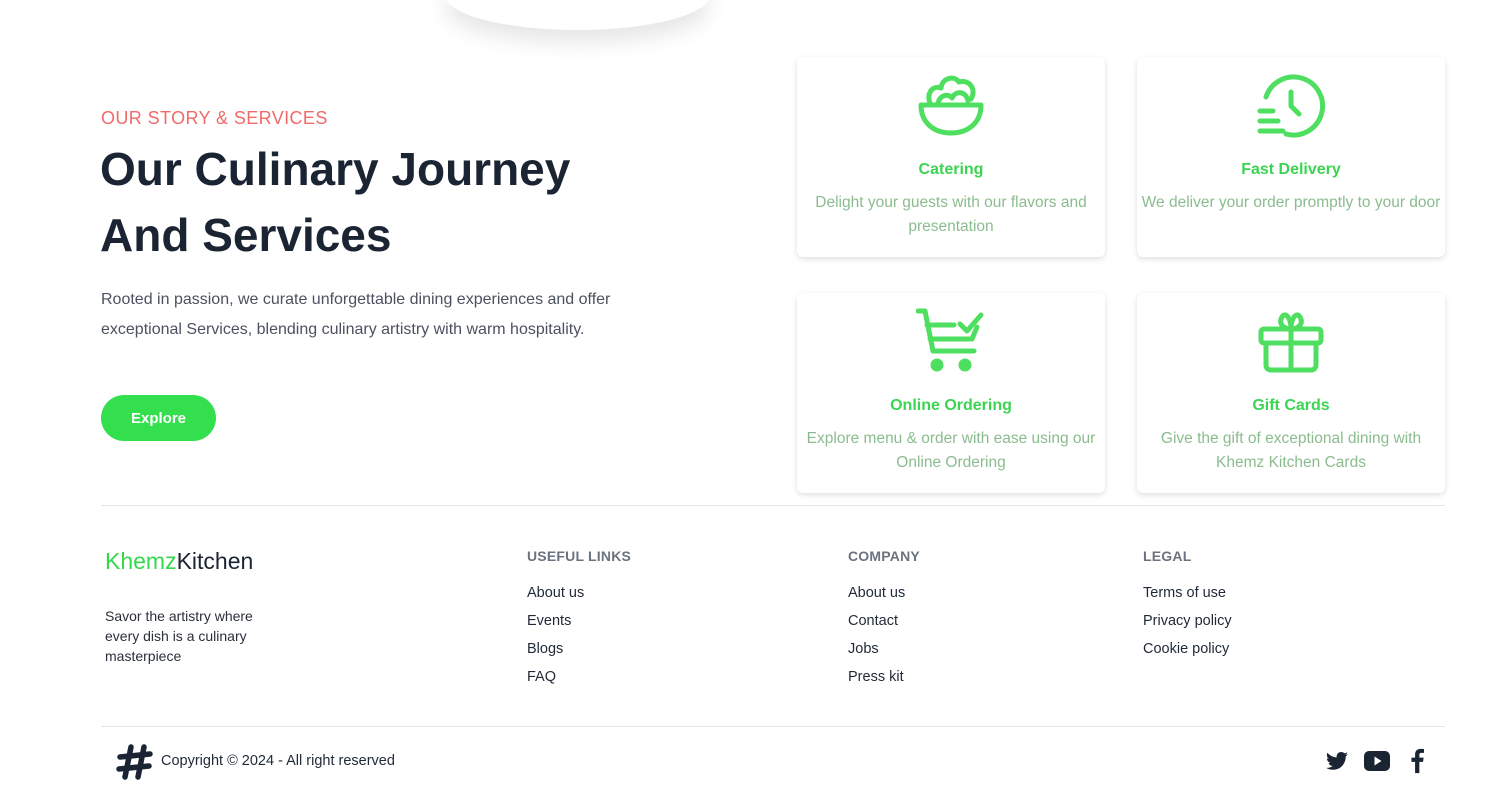 The width and height of the screenshot is (1497, 810). What do you see at coordinates (141, 561) in the screenshot?
I see `brand-name-part1: Khemz` at bounding box center [141, 561].